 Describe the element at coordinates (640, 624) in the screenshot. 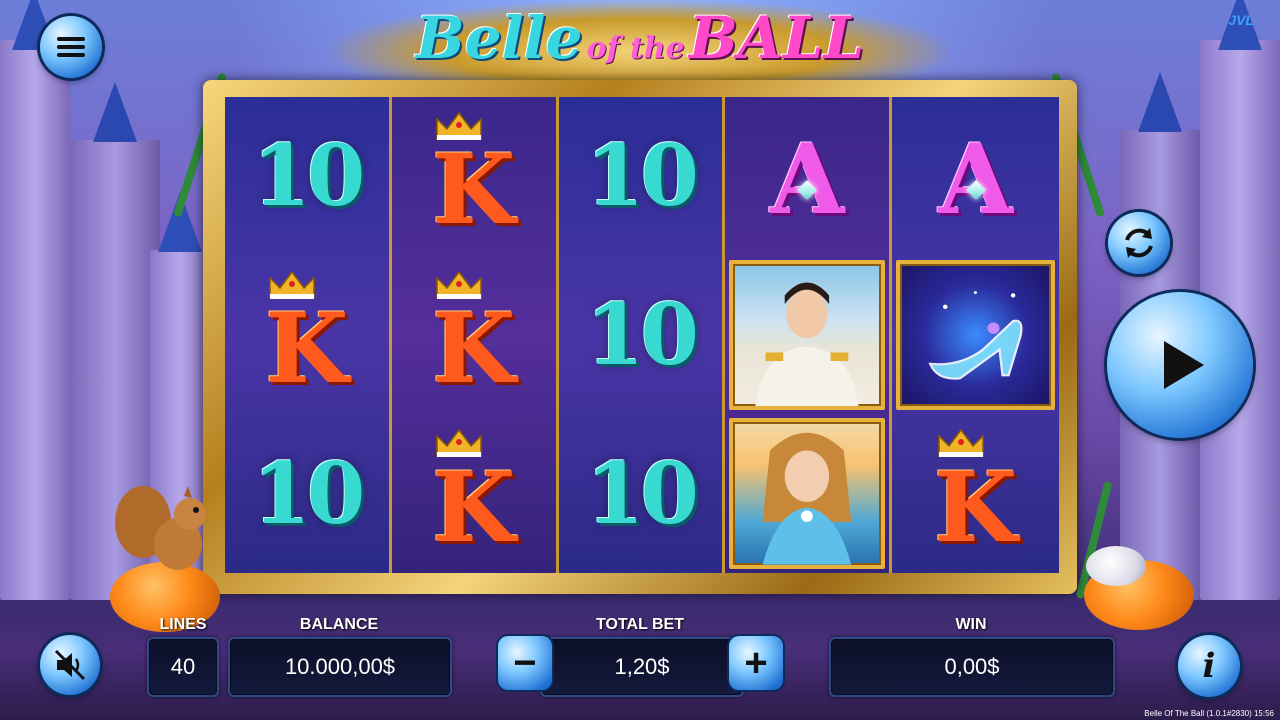

I see `total-bet-label: TOTAL BET` at that location.